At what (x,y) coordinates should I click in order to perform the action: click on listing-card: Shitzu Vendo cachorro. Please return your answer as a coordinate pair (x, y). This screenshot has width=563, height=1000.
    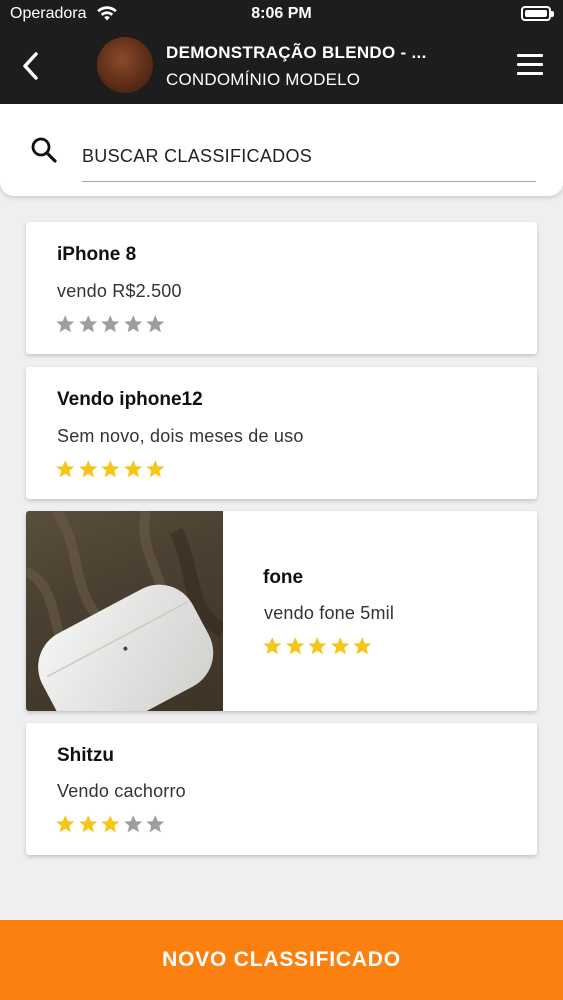
    Looking at the image, I should click on (281, 789).